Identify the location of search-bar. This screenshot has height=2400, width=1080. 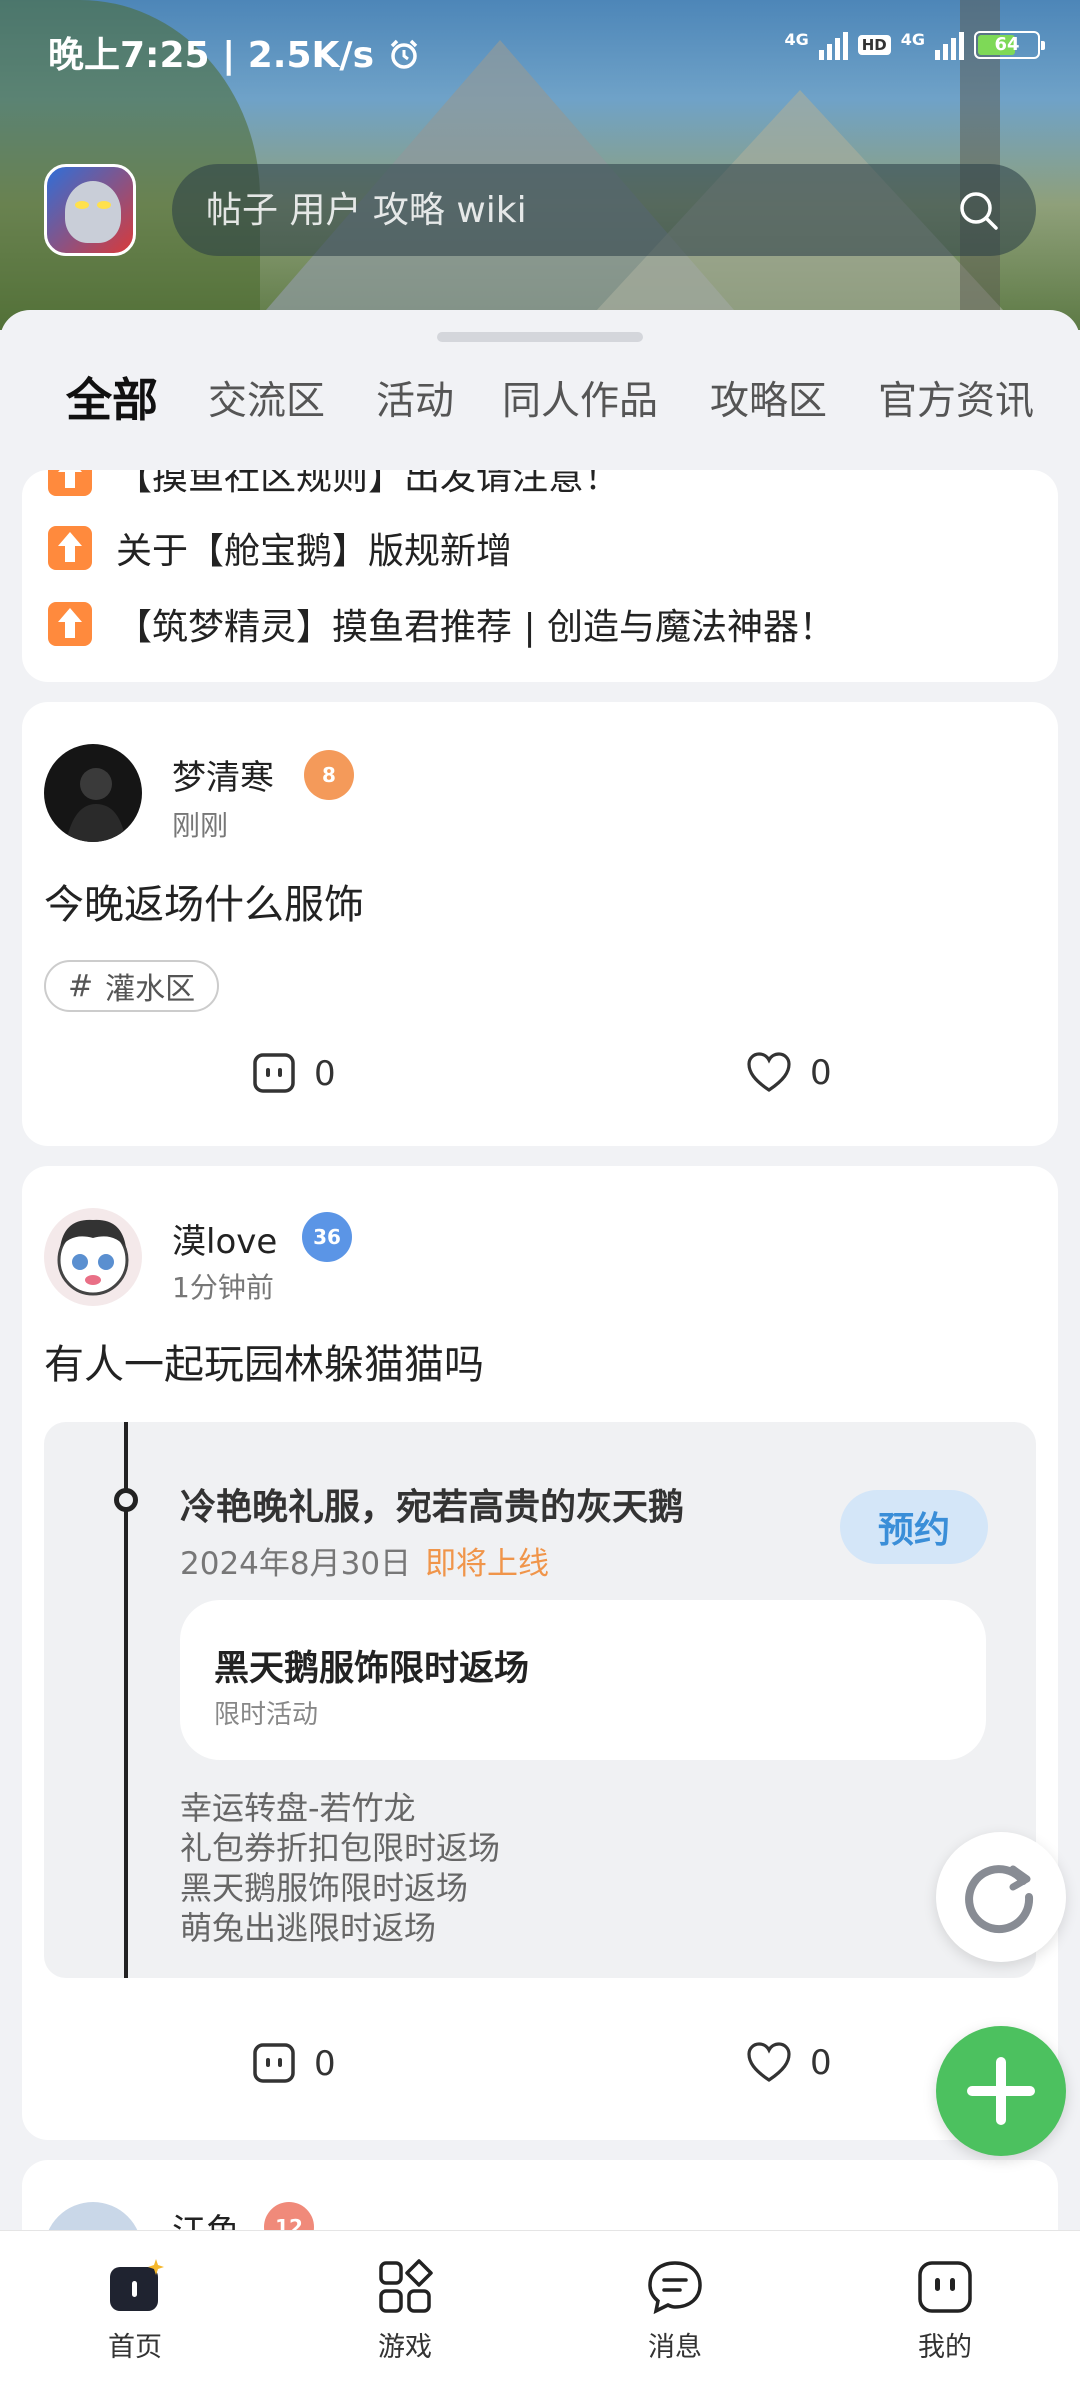
(604, 210).